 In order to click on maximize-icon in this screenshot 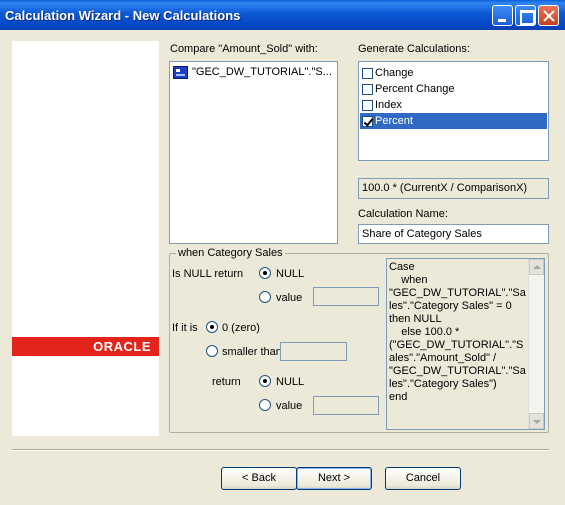, I will do `click(525, 15)`.